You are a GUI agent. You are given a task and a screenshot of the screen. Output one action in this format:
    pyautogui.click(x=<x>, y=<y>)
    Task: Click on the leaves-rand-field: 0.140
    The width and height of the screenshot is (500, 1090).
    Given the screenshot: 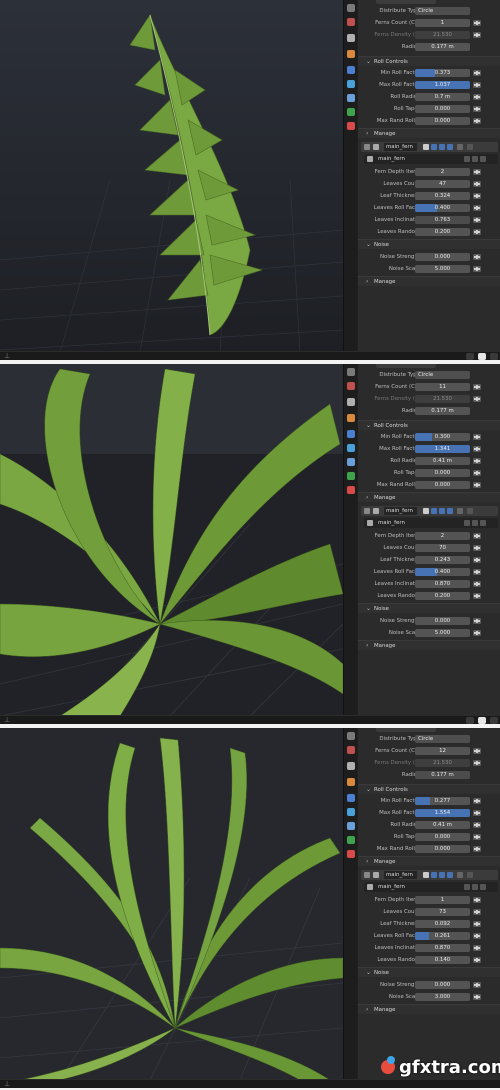 What is the action you would take?
    pyautogui.click(x=442, y=960)
    